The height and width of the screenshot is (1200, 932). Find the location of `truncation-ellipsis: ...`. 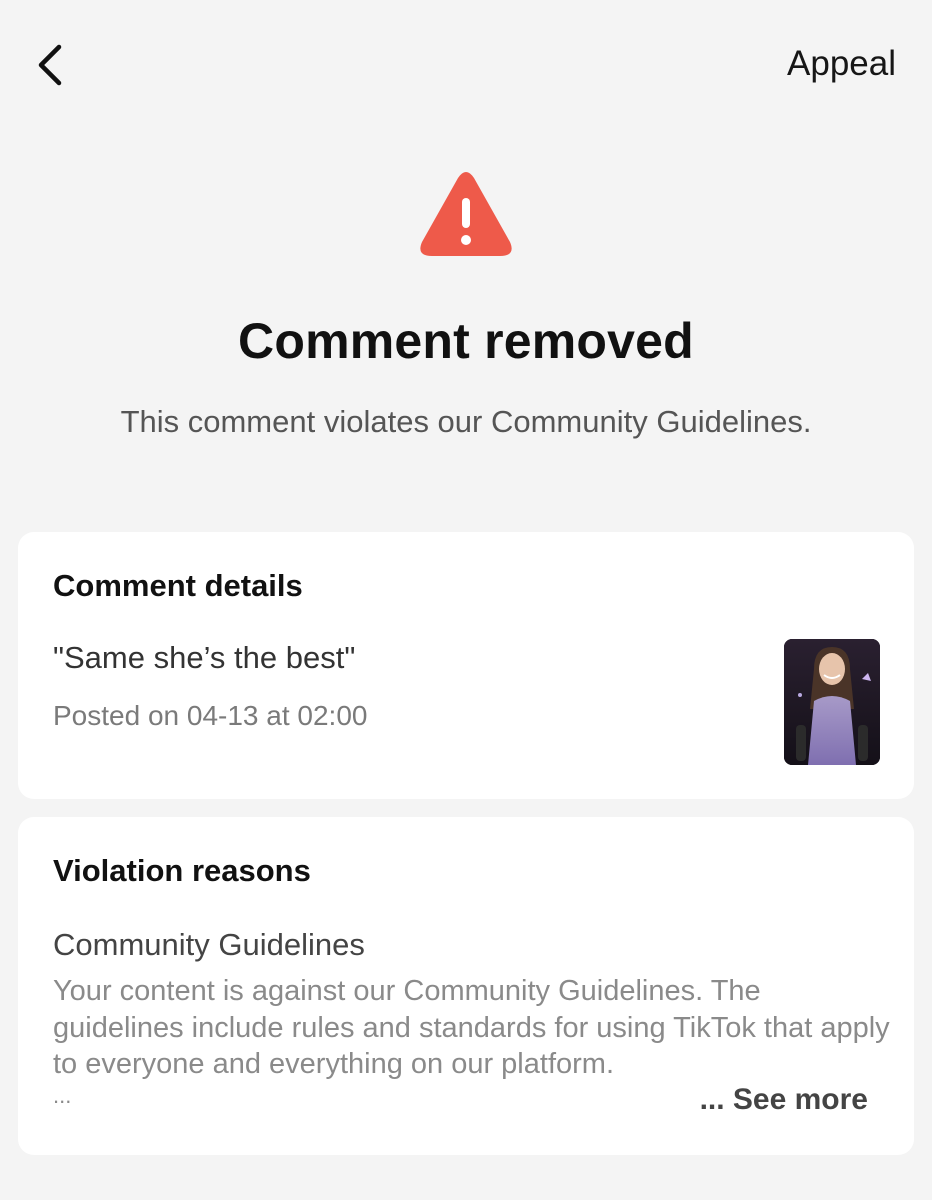

truncation-ellipsis: ... is located at coordinates (62, 1095).